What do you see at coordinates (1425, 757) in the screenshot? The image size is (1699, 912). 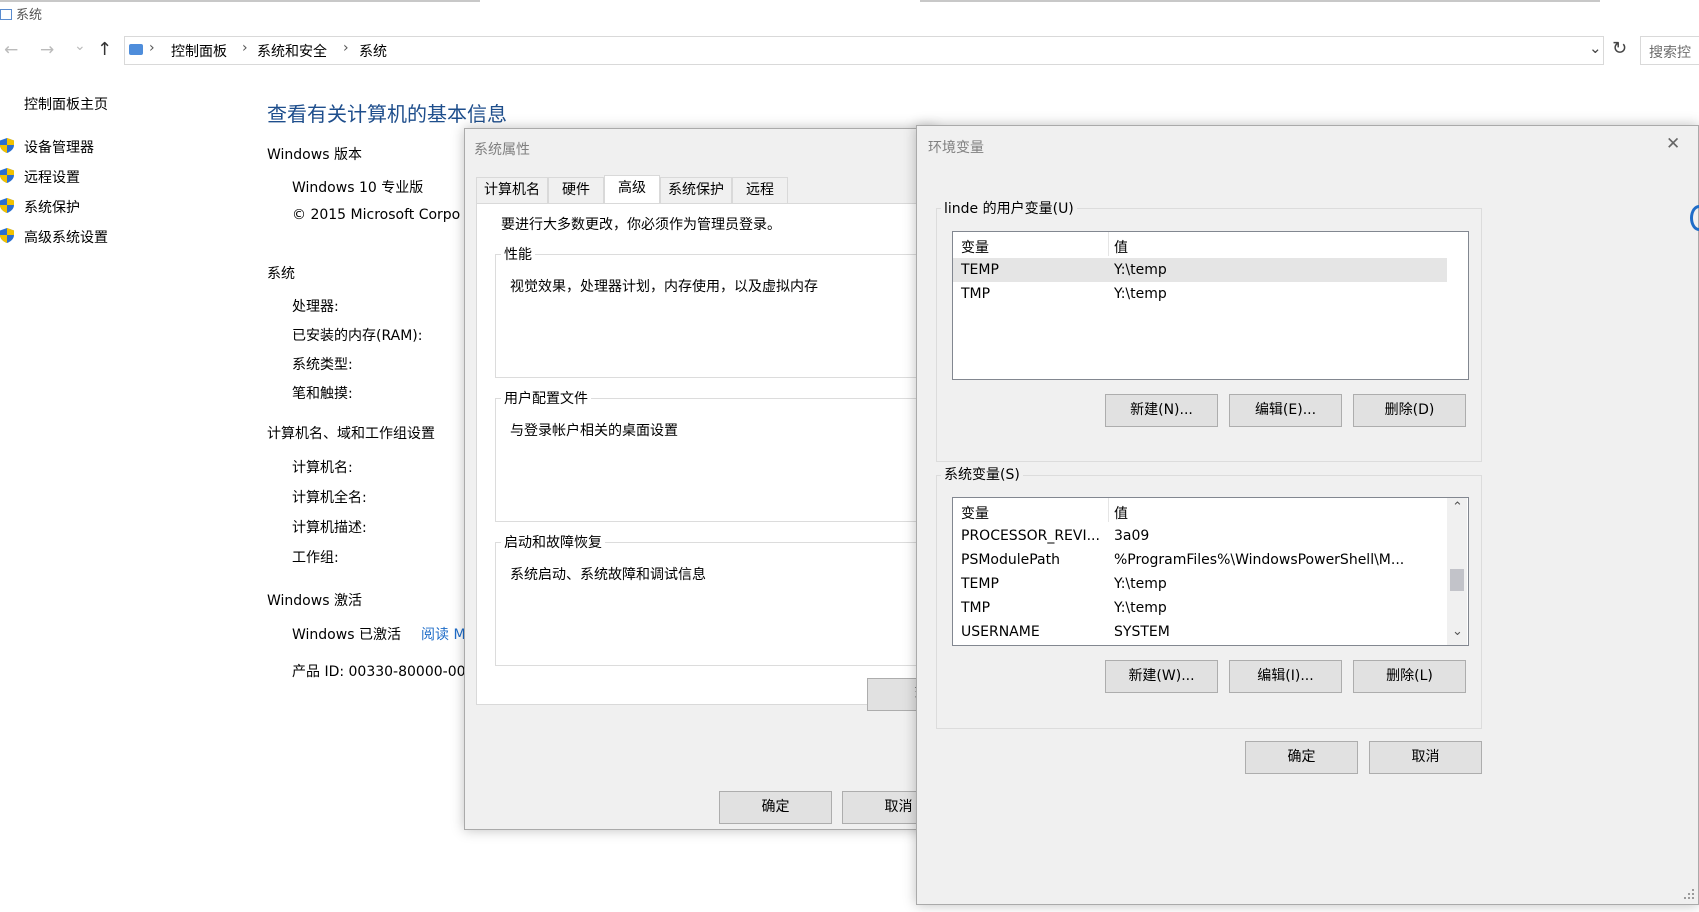 I see `cancel-button: 取消` at bounding box center [1425, 757].